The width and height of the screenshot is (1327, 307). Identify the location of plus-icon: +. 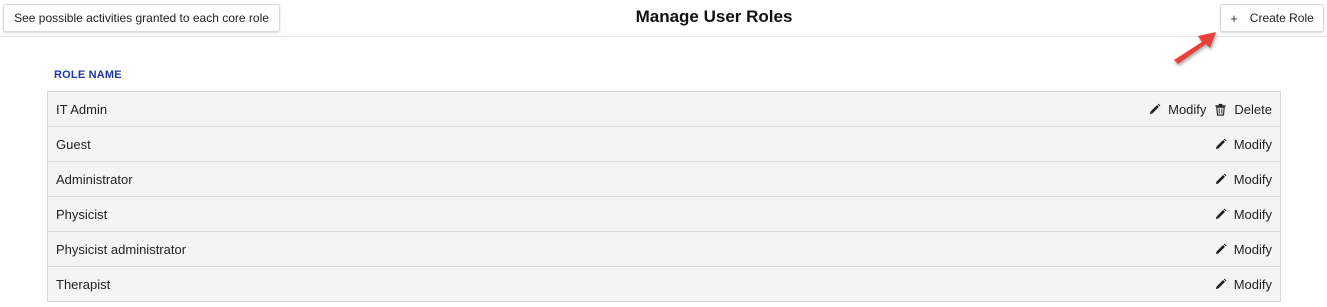
(1234, 18).